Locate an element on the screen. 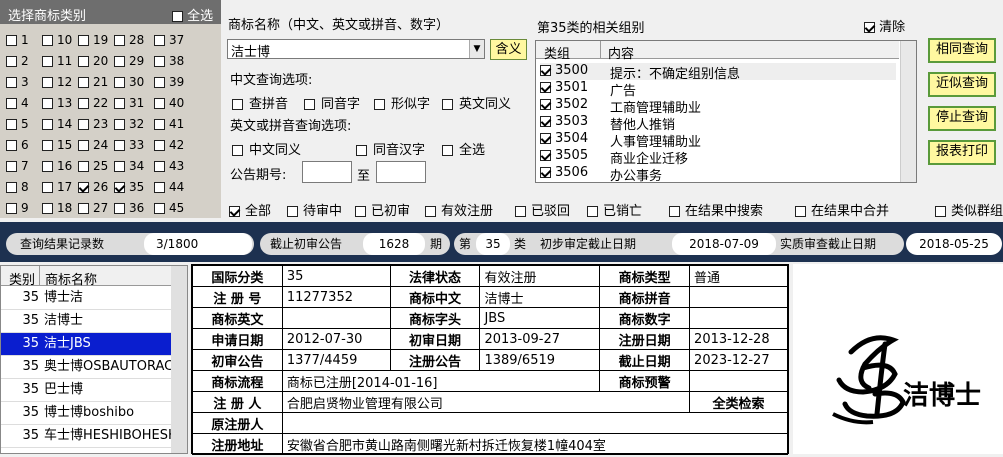 The height and width of the screenshot is (457, 1003). result-list-scrollbar is located at coordinates (179, 359).